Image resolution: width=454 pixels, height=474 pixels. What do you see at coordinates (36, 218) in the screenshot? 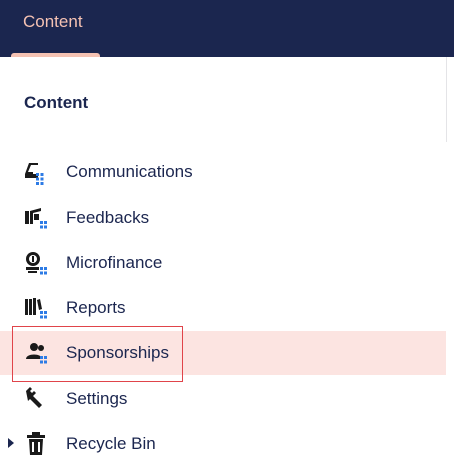
I see `feedback-icon` at bounding box center [36, 218].